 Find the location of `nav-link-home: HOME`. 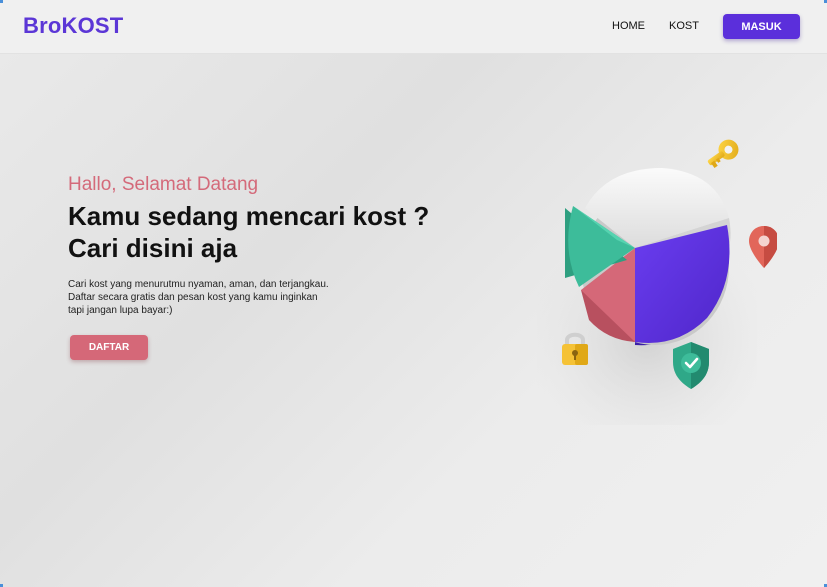

nav-link-home: HOME is located at coordinates (628, 26).